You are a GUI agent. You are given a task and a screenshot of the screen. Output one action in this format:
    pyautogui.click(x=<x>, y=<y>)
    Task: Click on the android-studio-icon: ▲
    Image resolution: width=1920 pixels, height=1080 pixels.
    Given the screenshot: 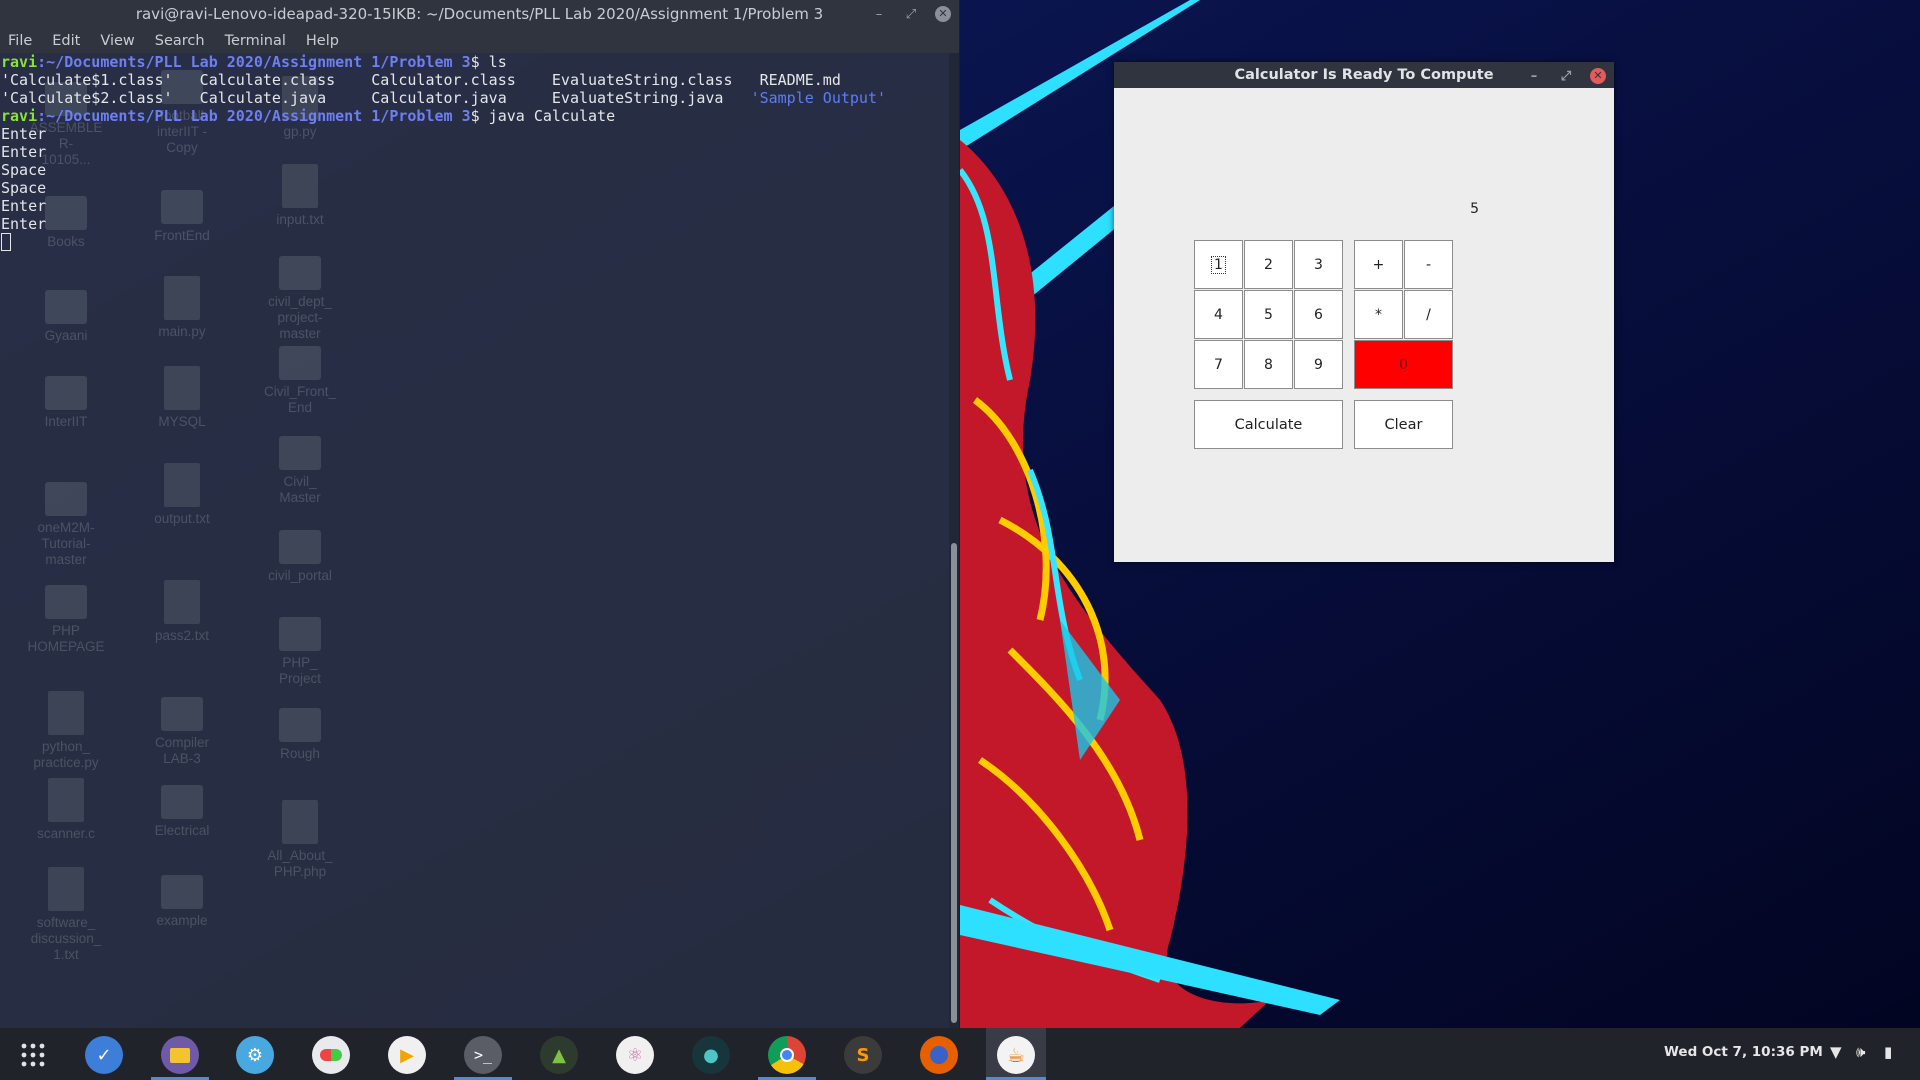 What is the action you would take?
    pyautogui.click(x=559, y=1055)
    